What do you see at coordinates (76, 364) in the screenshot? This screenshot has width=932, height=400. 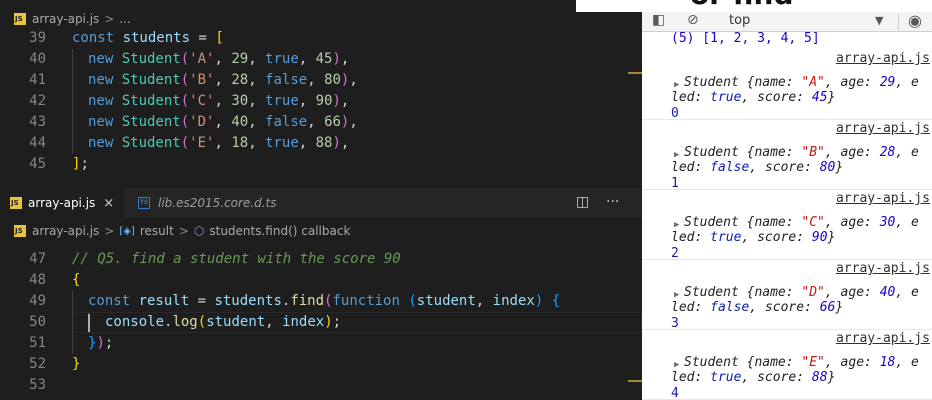 I see `code-text: }` at bounding box center [76, 364].